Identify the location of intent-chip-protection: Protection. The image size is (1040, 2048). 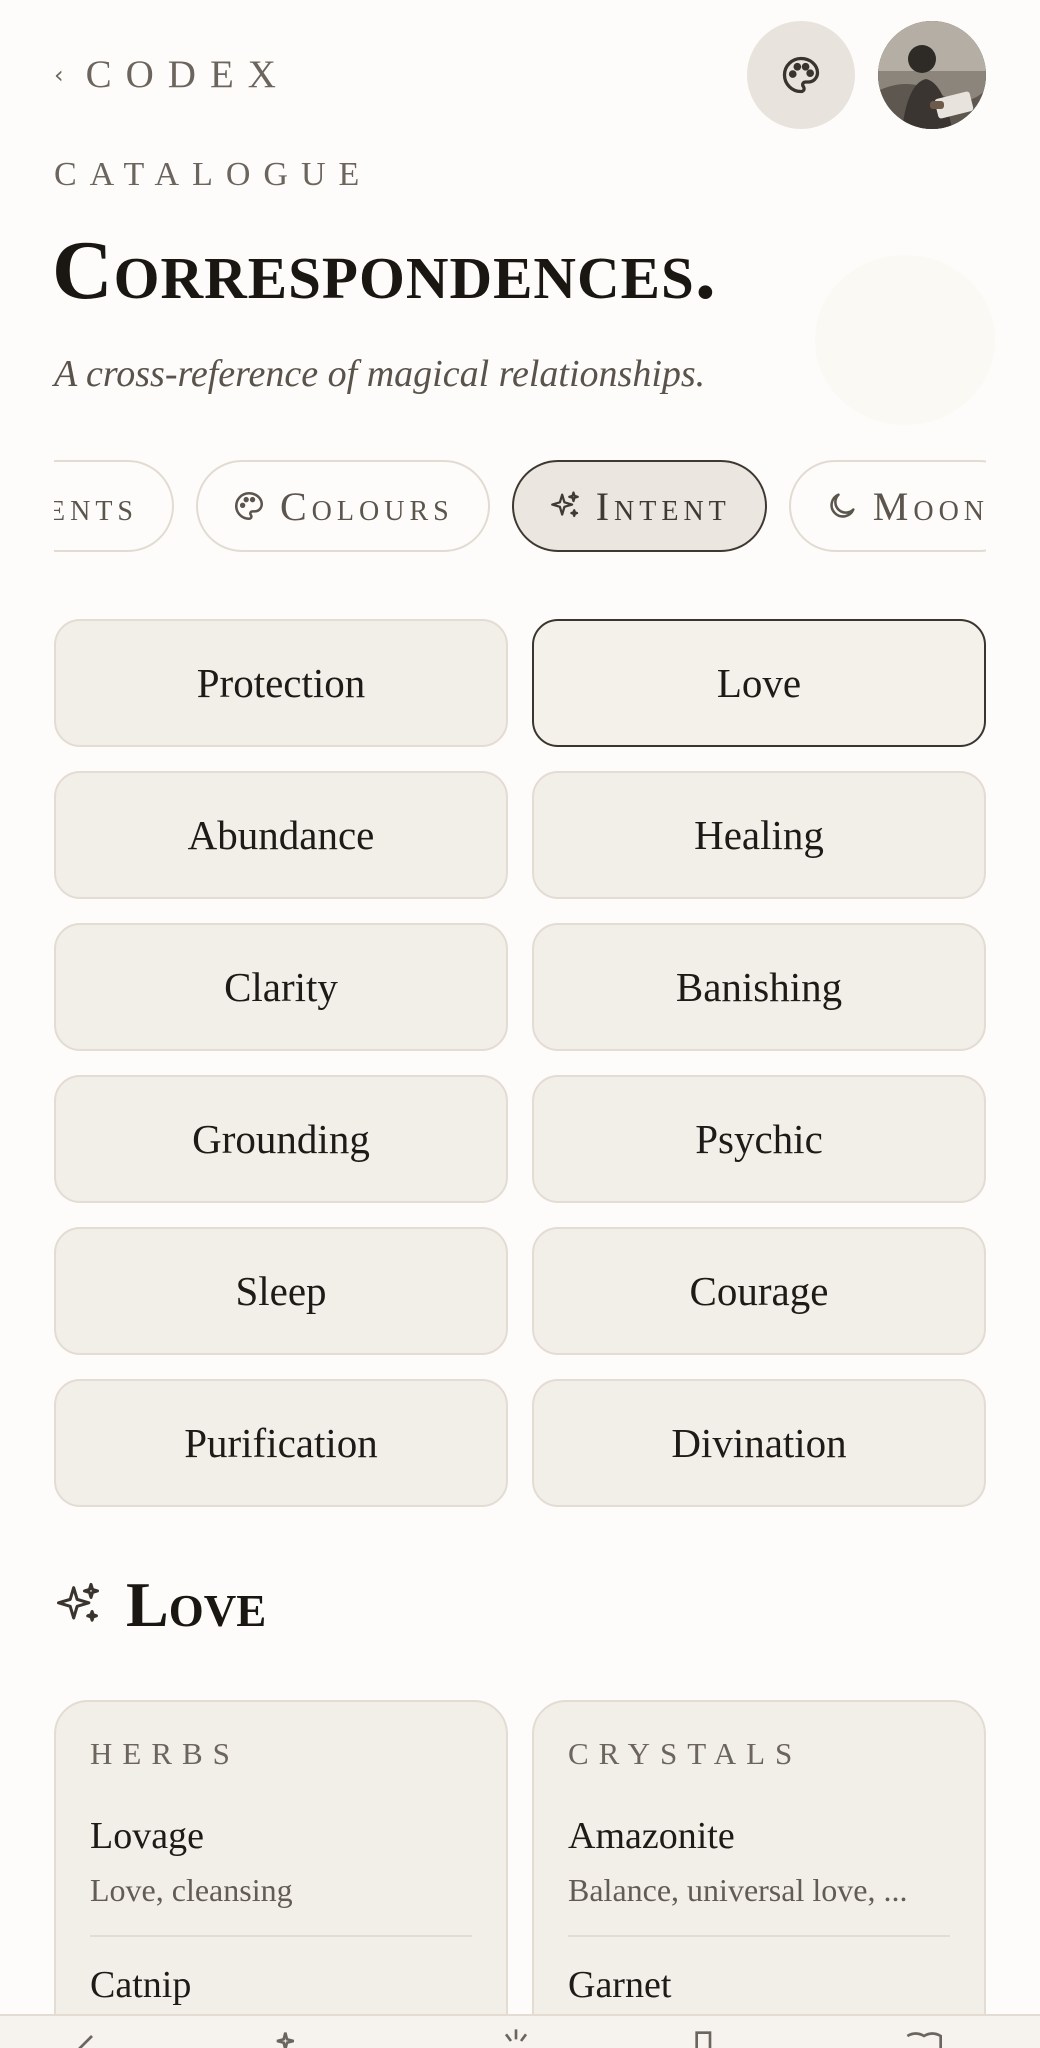
(281, 683).